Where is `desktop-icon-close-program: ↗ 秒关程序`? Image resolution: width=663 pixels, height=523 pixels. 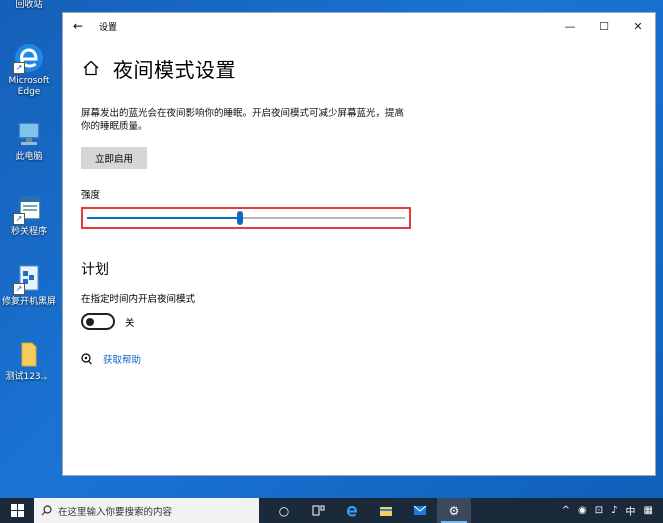
desktop-icon-close-program: ↗ 秒关程序 is located at coordinates (29, 215).